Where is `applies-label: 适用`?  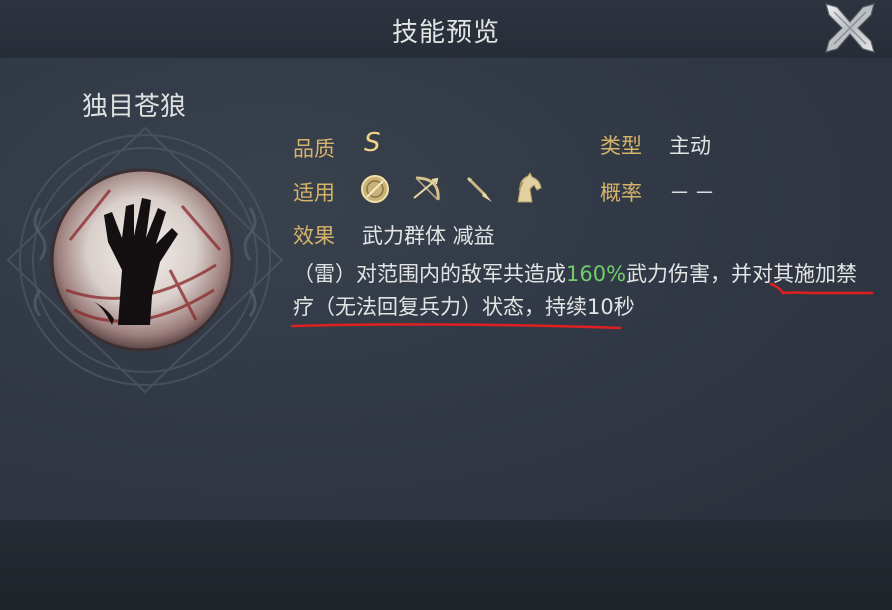
applies-label: 适用 is located at coordinates (314, 193).